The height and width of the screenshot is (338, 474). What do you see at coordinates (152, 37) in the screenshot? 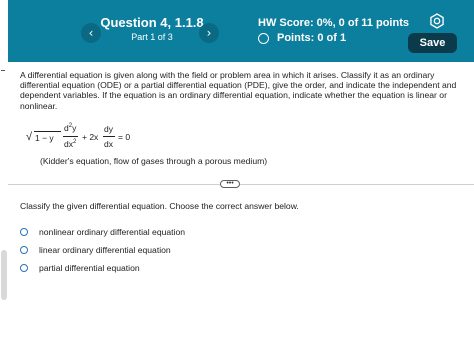
I see `question-part: Part 1 of 3` at bounding box center [152, 37].